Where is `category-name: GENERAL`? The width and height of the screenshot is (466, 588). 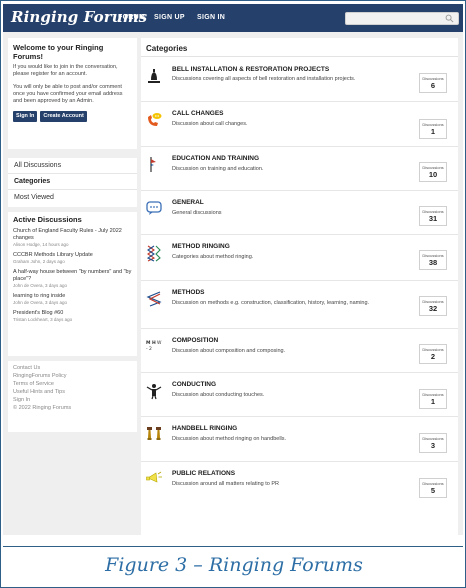
category-name: GENERAL is located at coordinates (188, 202).